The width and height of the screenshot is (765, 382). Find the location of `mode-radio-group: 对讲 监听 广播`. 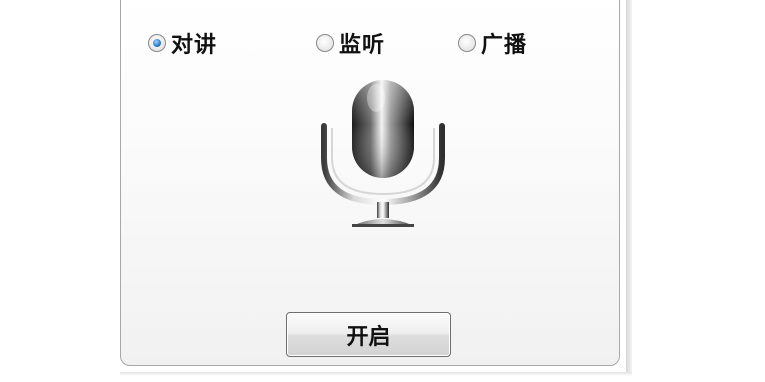

mode-radio-group: 对讲 监听 广播 is located at coordinates (368, 43).